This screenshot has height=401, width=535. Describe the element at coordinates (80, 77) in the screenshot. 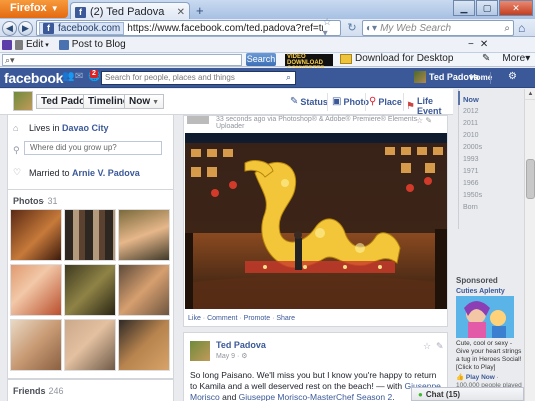

I see `messages-icon: ✉` at that location.